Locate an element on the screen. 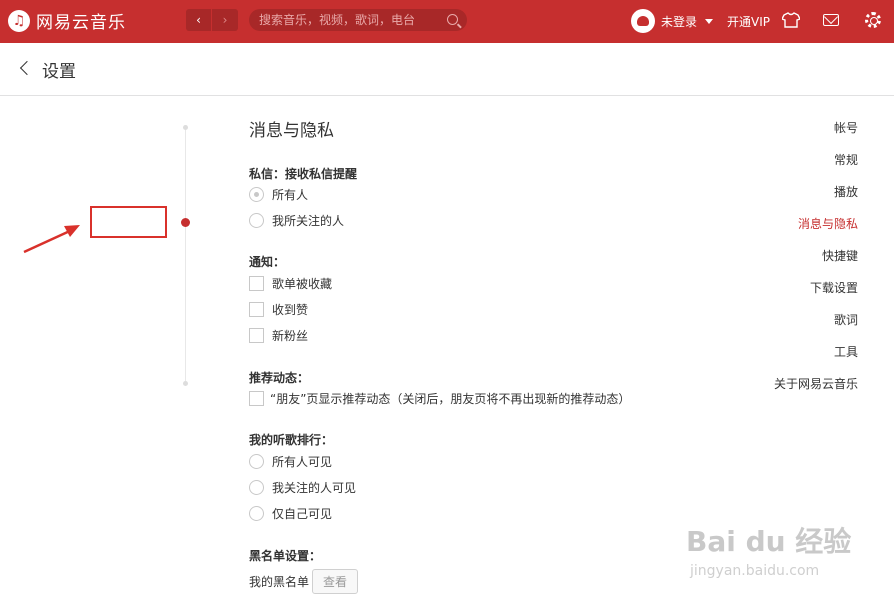 The image size is (894, 601). user-menu: 未登录 is located at coordinates (672, 21).